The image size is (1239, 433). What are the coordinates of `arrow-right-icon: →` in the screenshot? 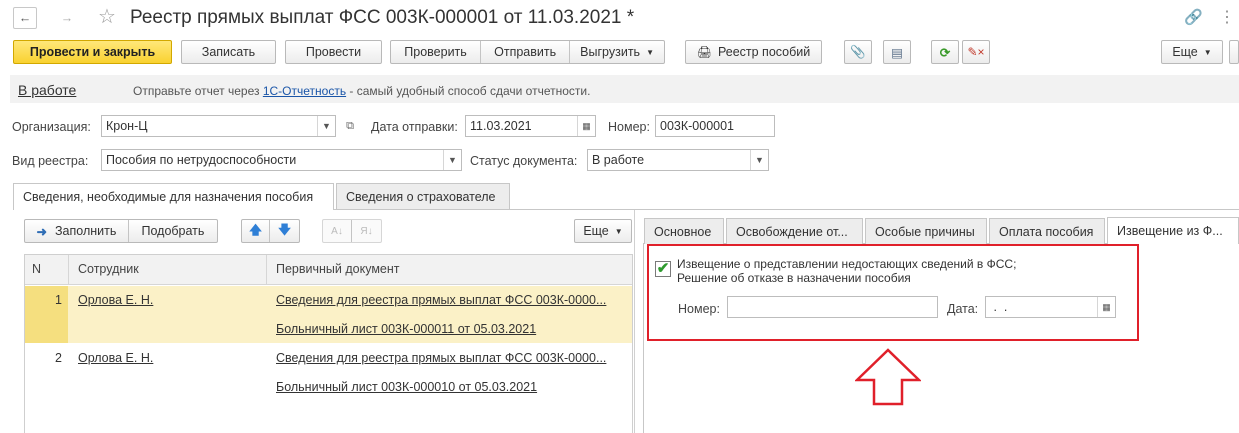 It's located at (67, 18).